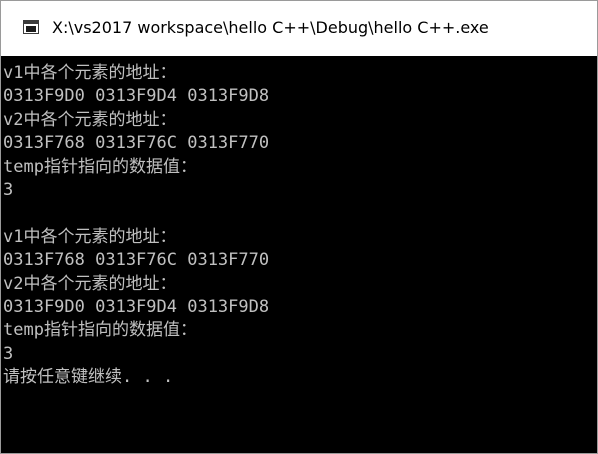  Describe the element at coordinates (31, 22) in the screenshot. I see `icon-title-strip` at that location.